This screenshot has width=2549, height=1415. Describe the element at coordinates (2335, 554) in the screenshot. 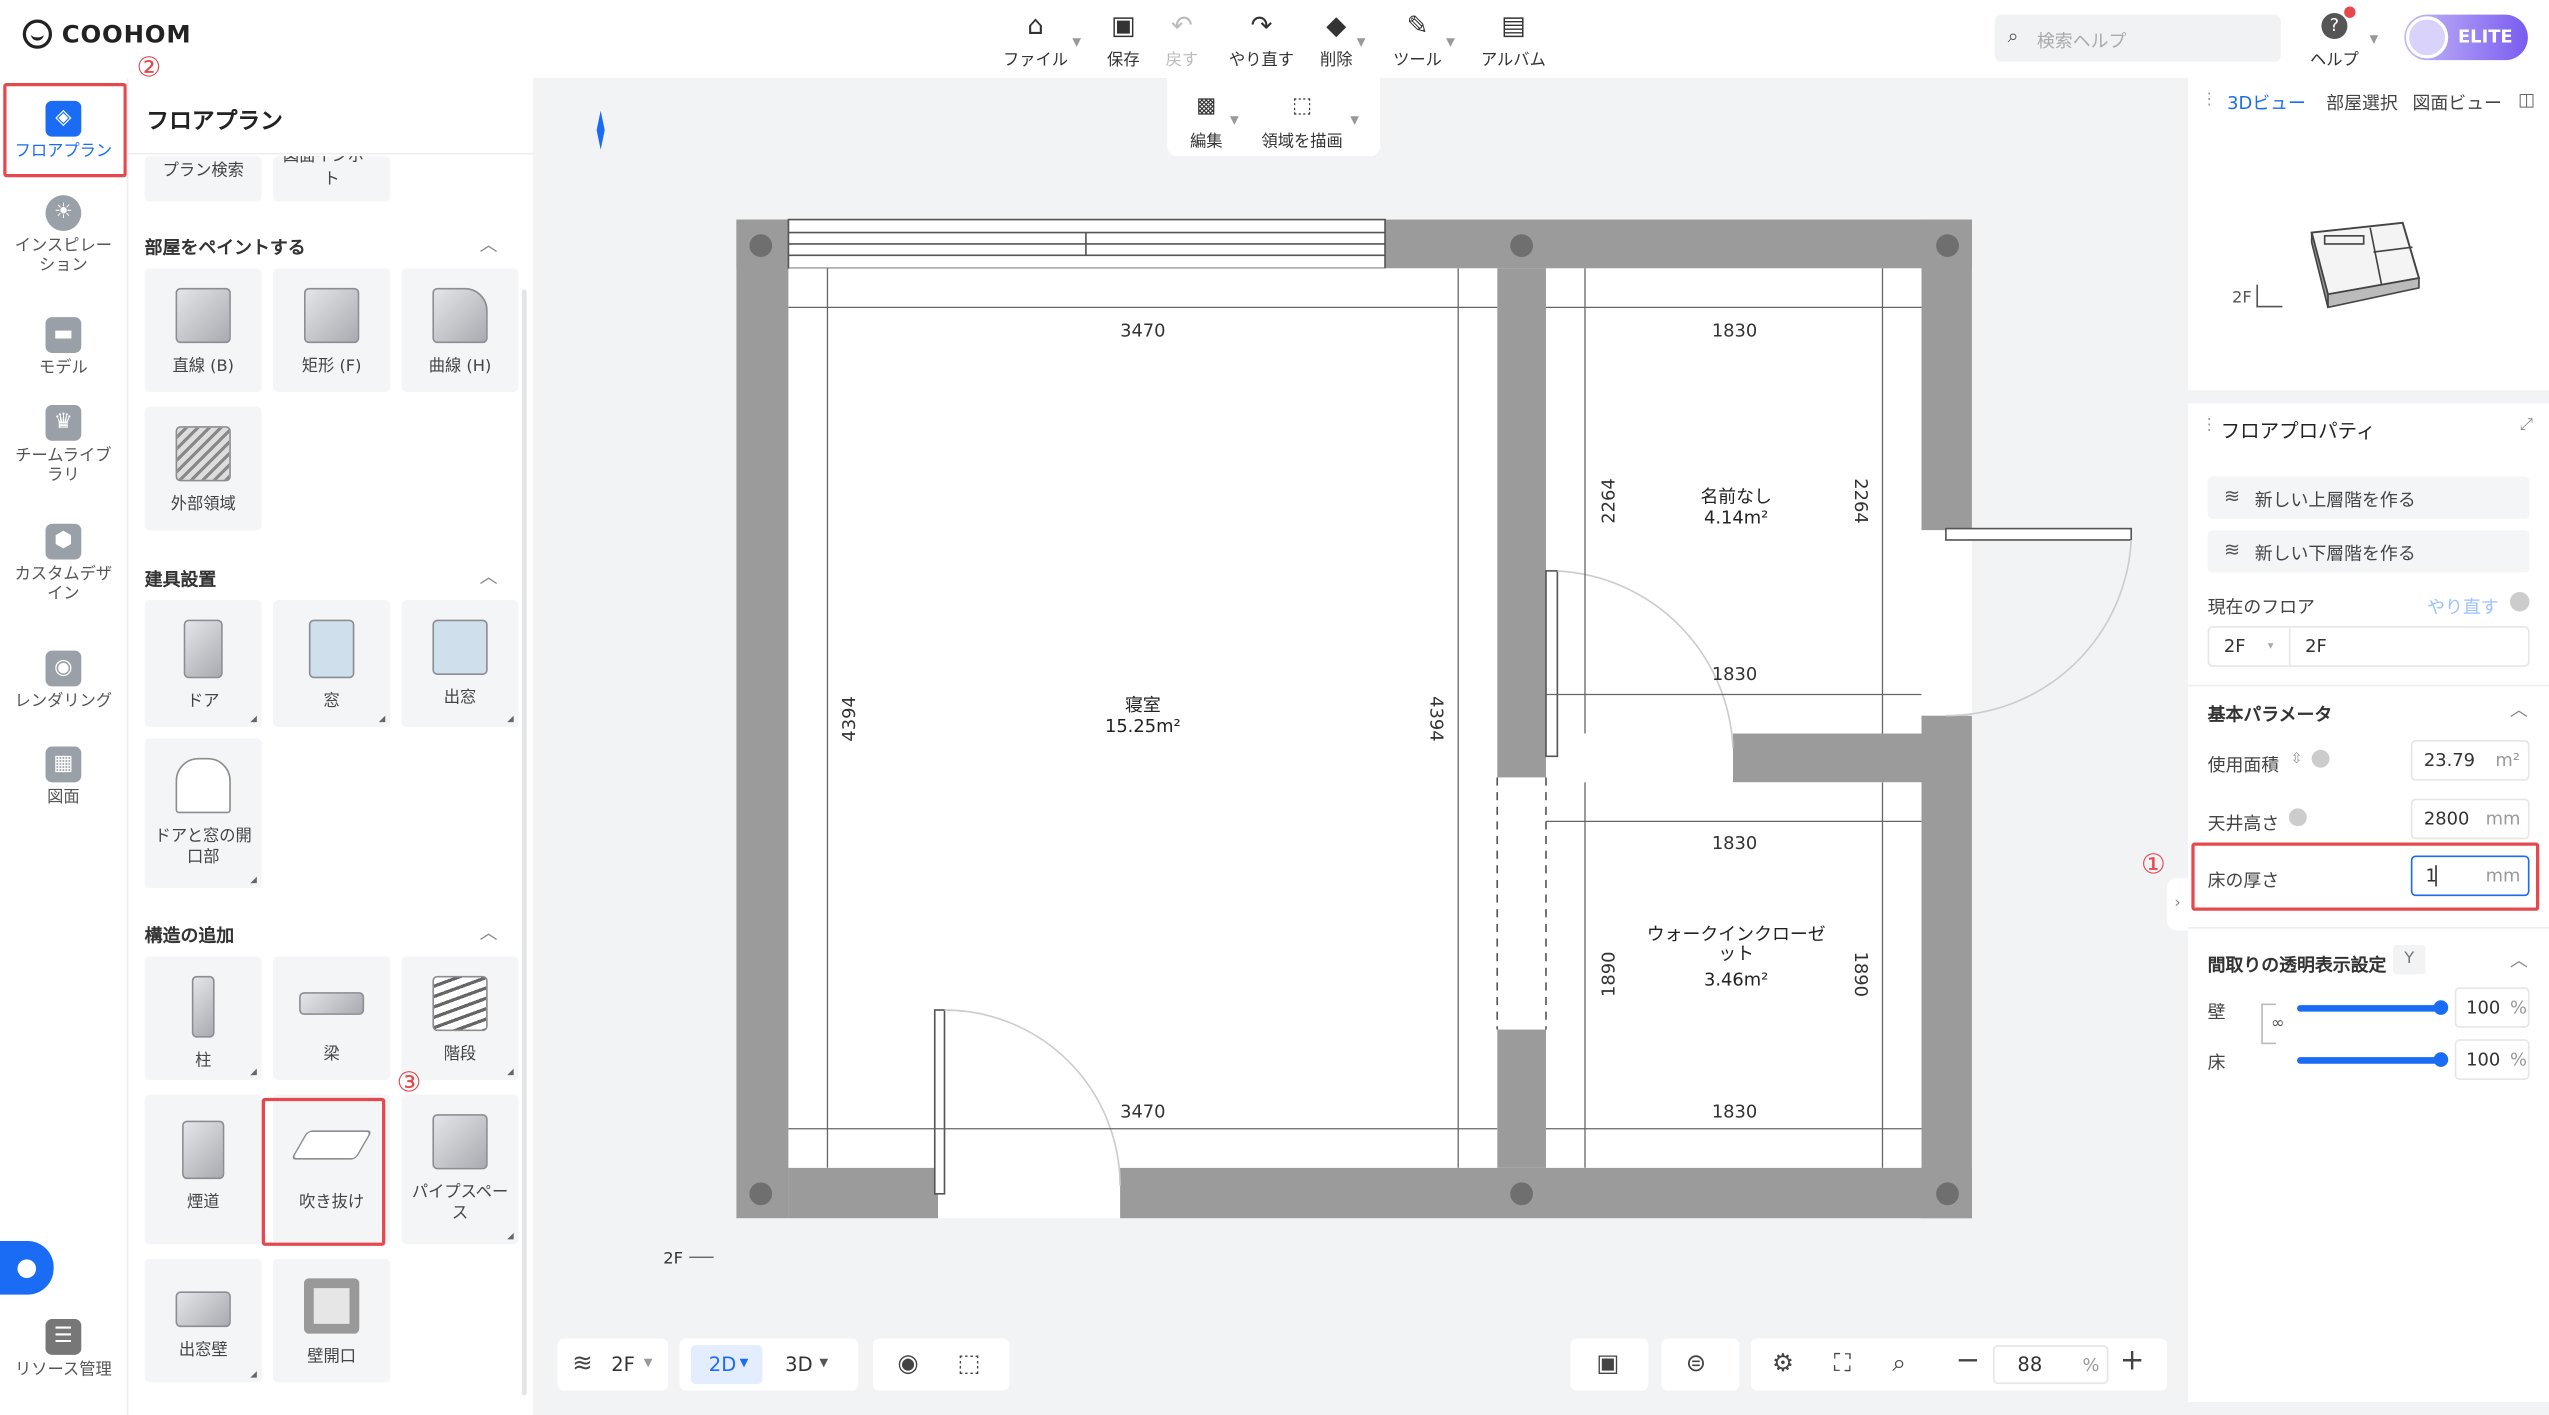

I see `button-label: 新しい下層階を作る` at that location.